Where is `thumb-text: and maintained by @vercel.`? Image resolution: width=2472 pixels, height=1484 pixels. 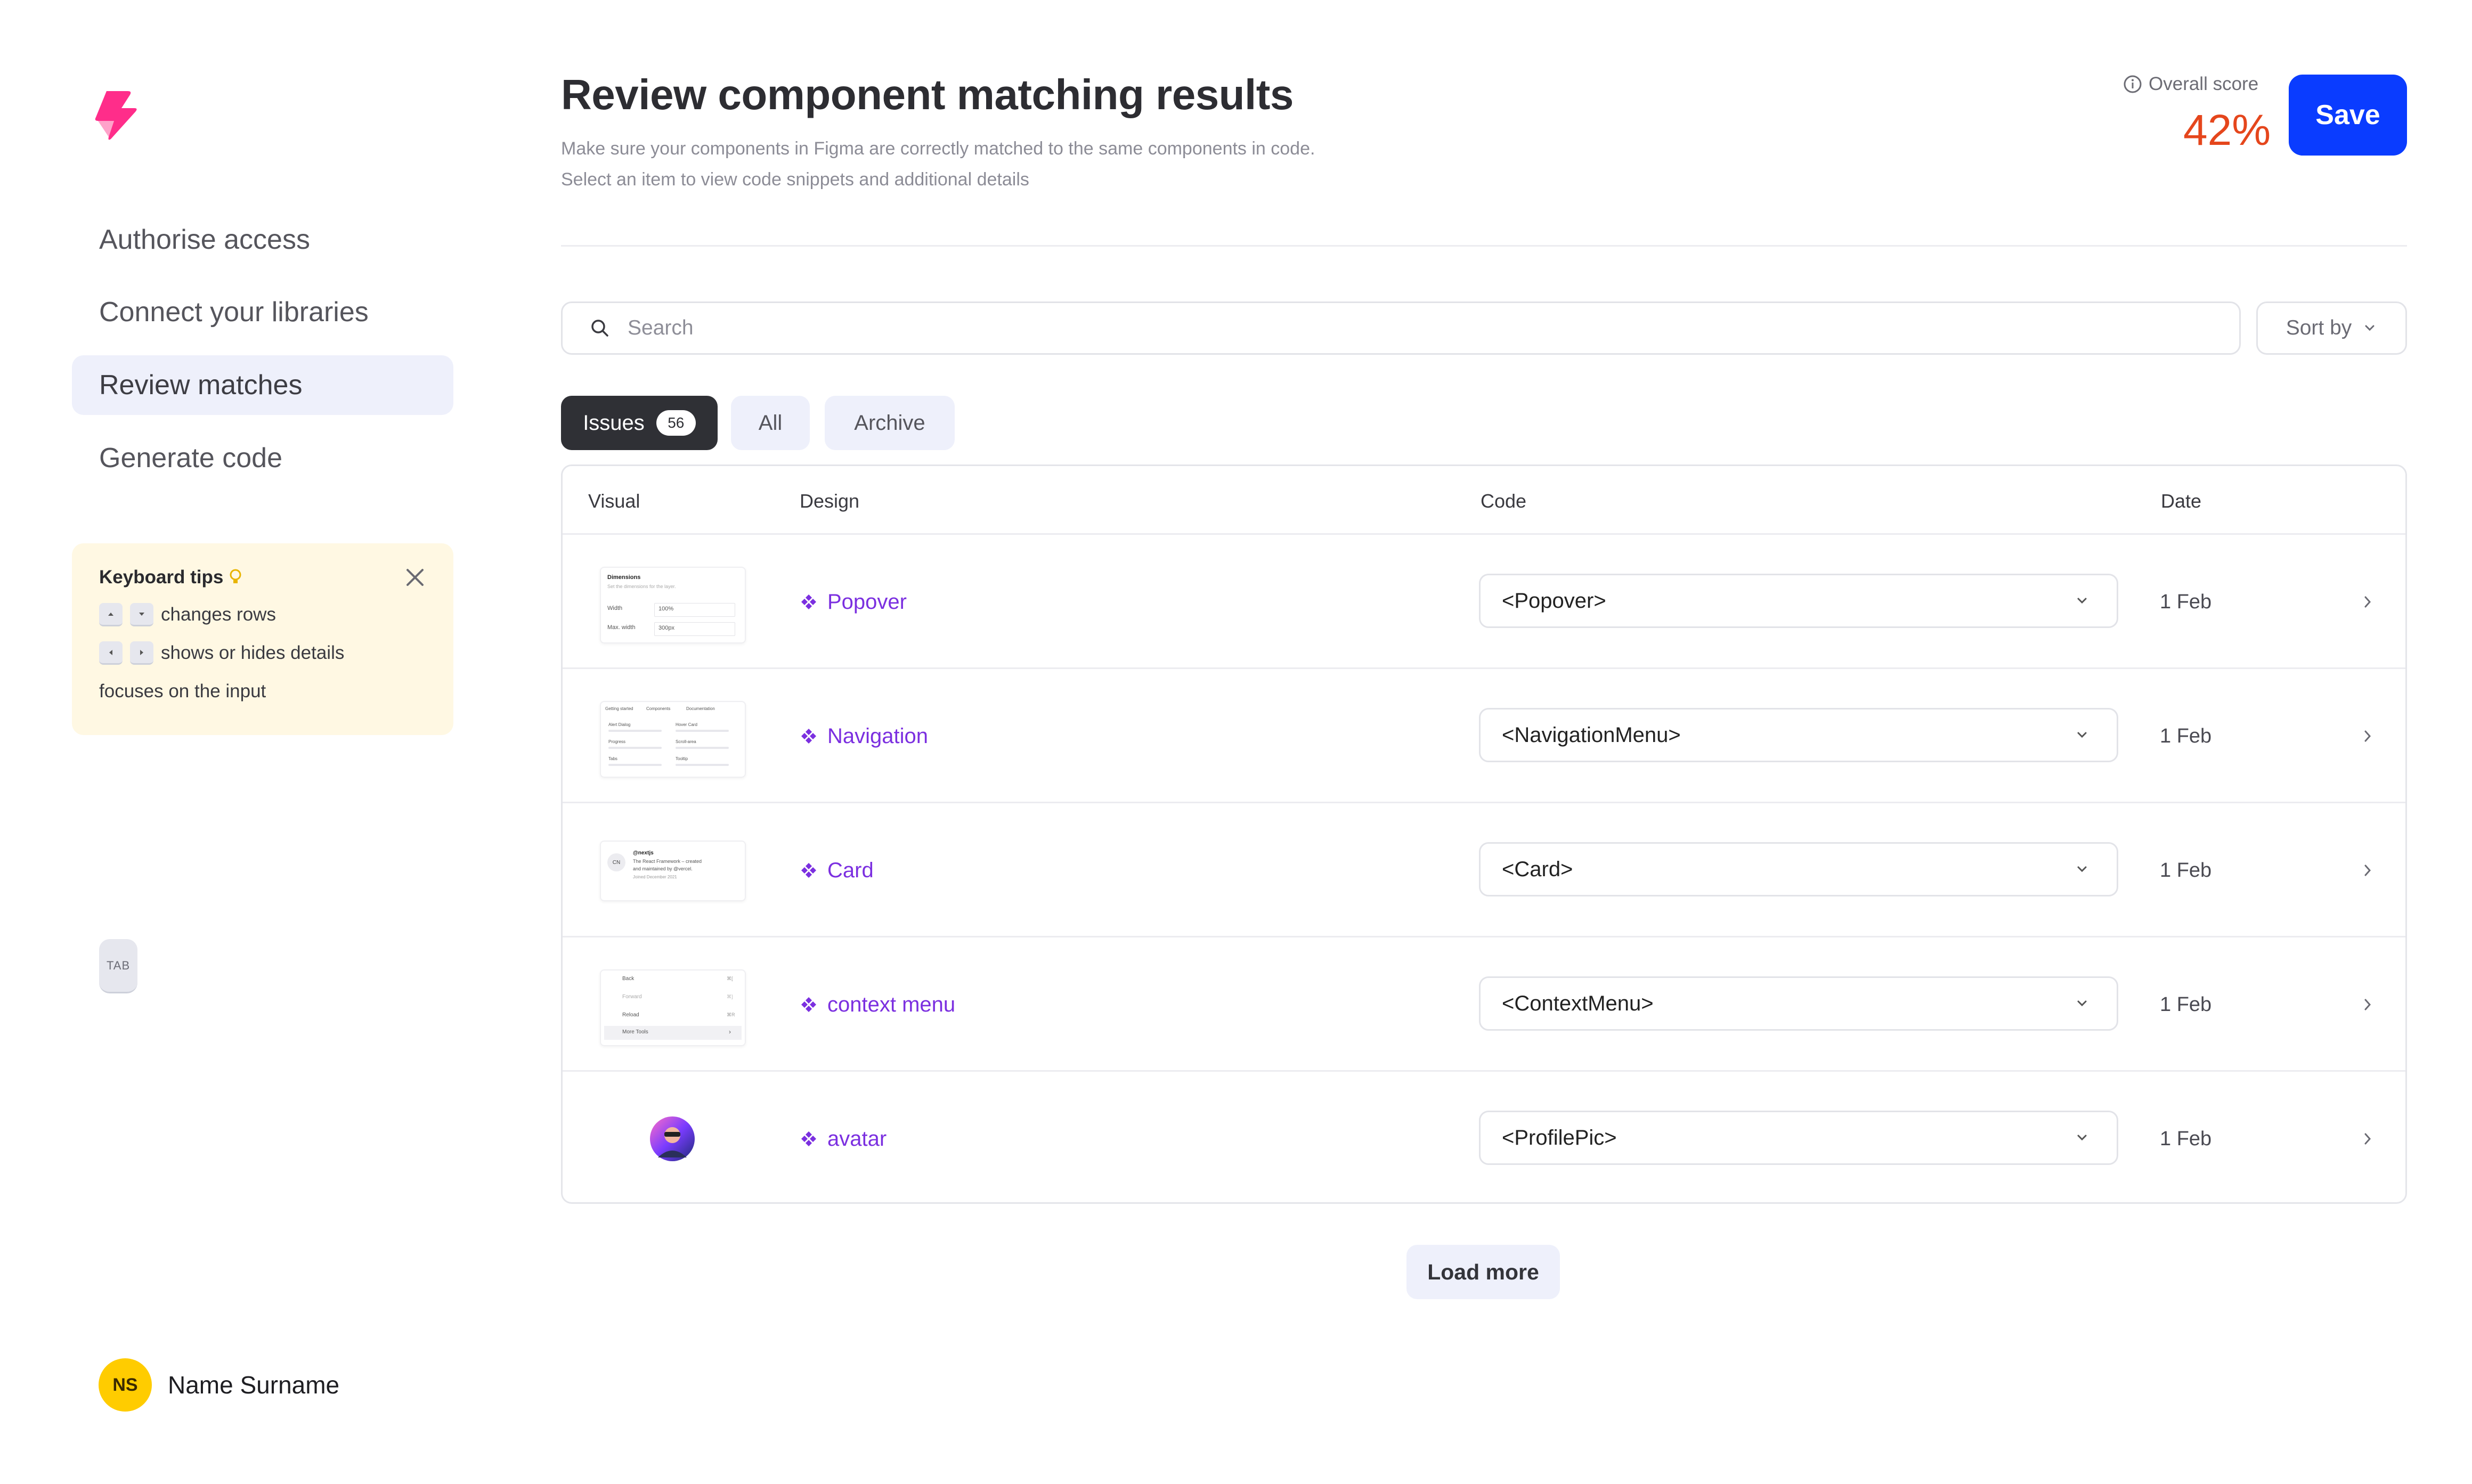 thumb-text: and maintained by @vercel. is located at coordinates (663, 868).